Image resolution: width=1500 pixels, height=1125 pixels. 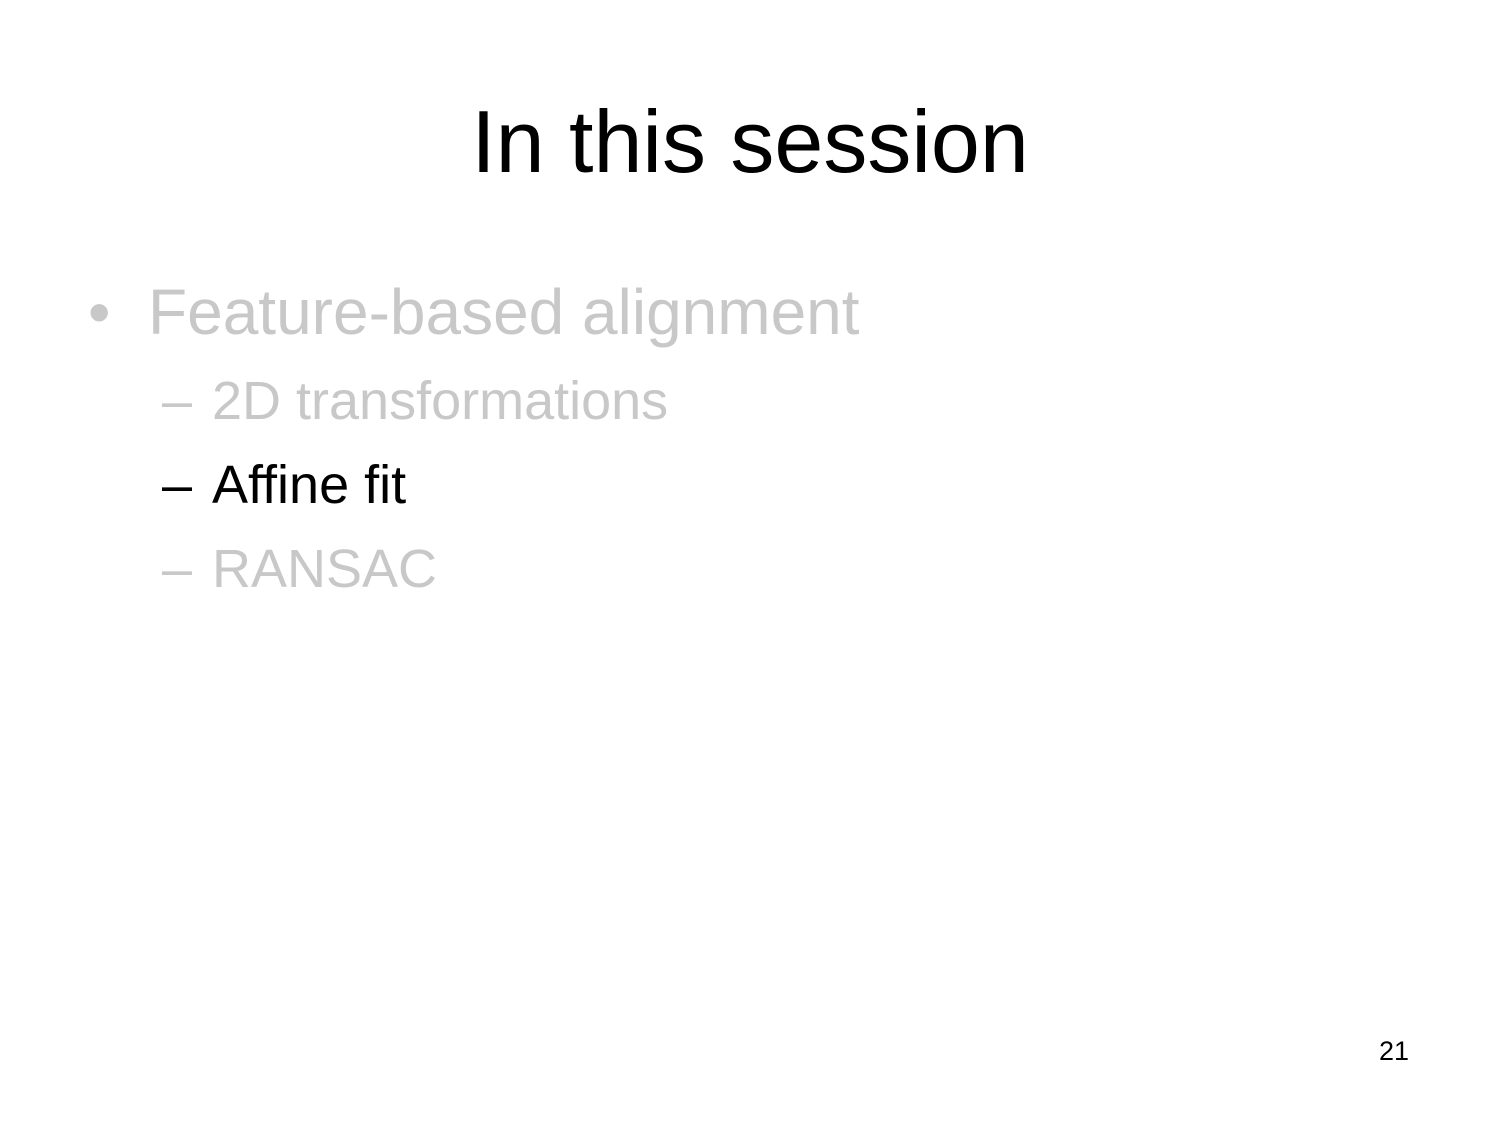 I want to click on sub-item-affine-fit: – Affine fit, so click(x=284, y=485).